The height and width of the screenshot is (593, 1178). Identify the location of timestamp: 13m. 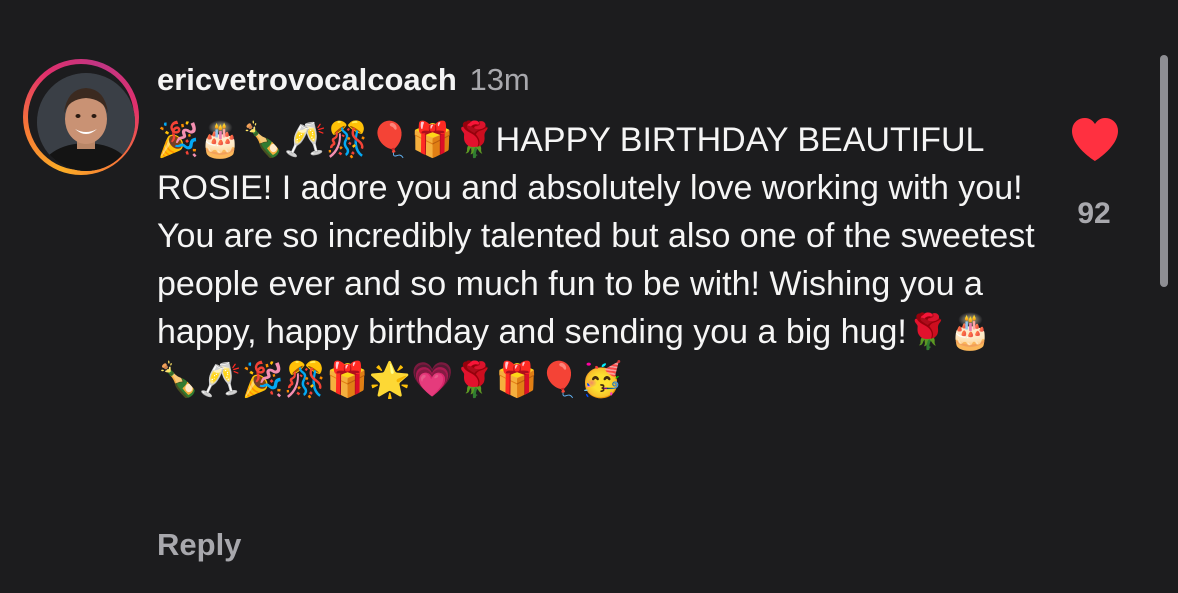
(499, 79).